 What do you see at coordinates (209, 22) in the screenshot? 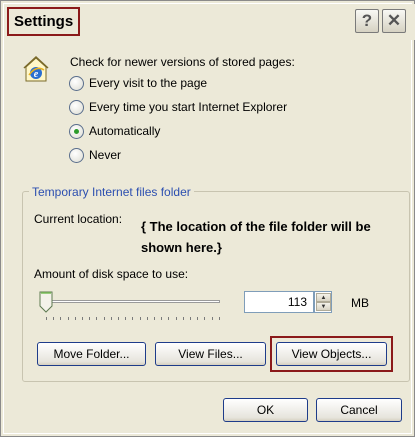
I see `title-bar: Settings ? ✕` at bounding box center [209, 22].